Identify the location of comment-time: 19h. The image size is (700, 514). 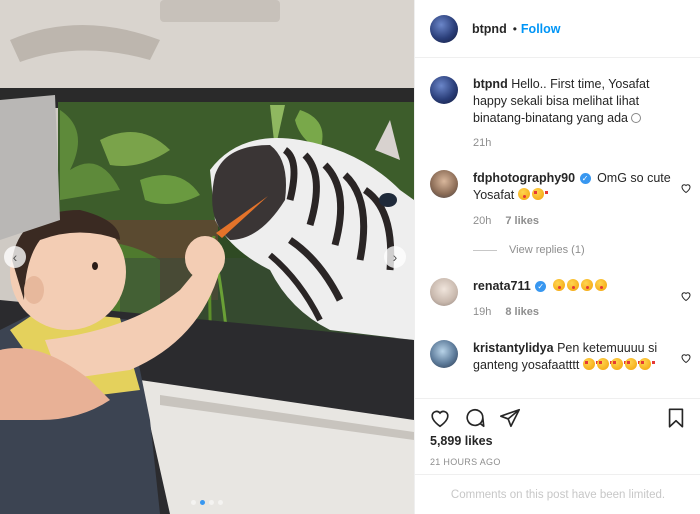
(482, 312).